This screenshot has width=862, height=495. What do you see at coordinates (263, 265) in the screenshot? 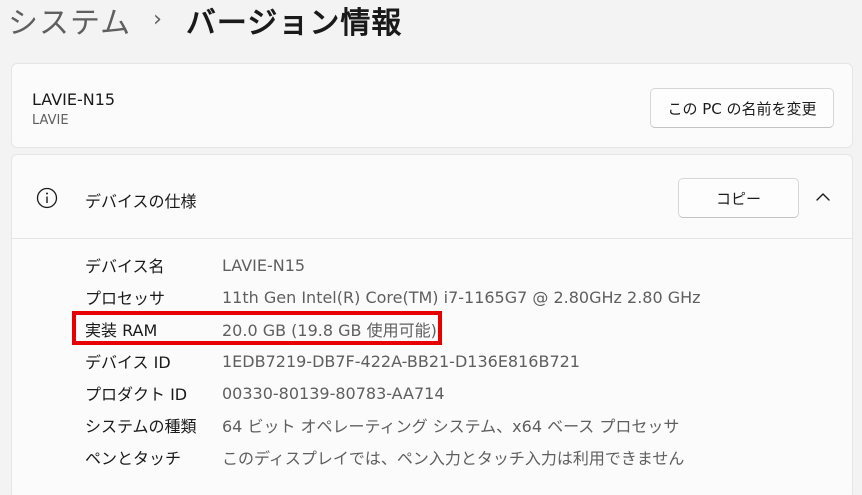
I see `spec-value: LAVIE-N15` at bounding box center [263, 265].